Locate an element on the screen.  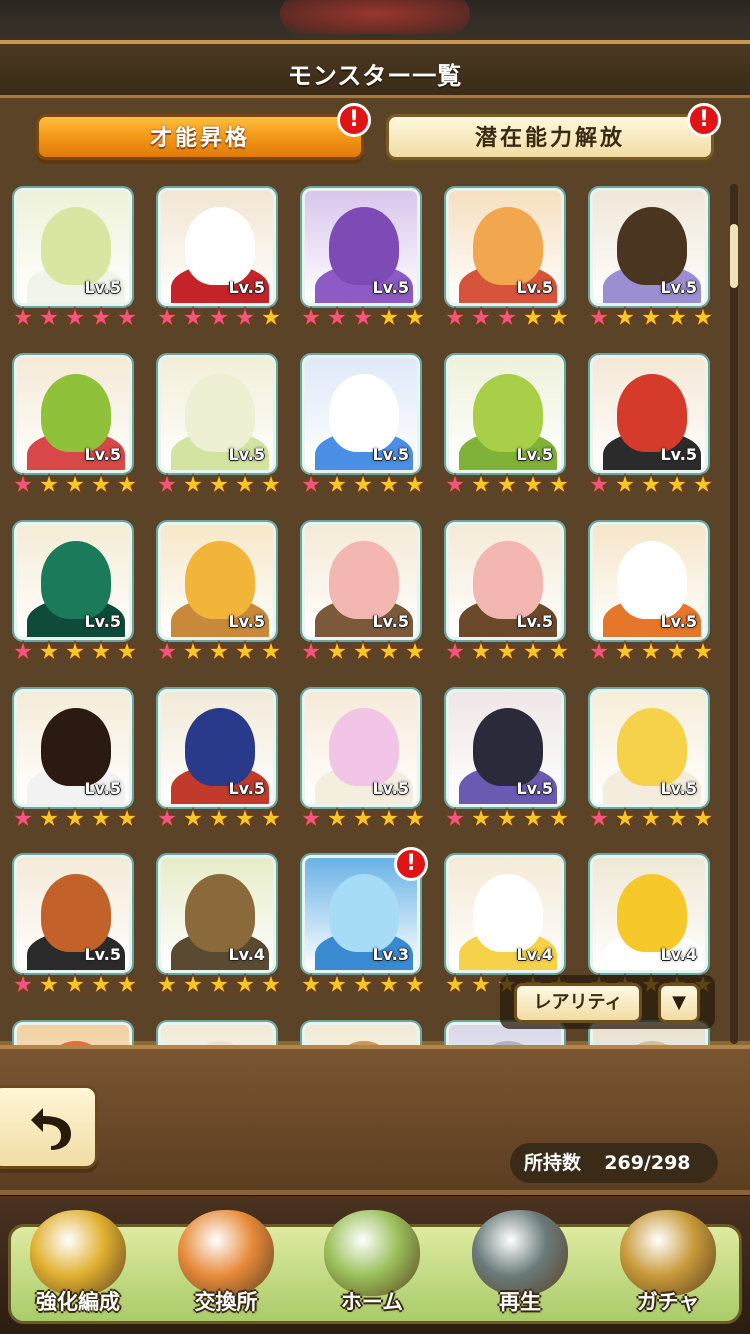
nav-rebirth: 再生 is located at coordinates (520, 1265).